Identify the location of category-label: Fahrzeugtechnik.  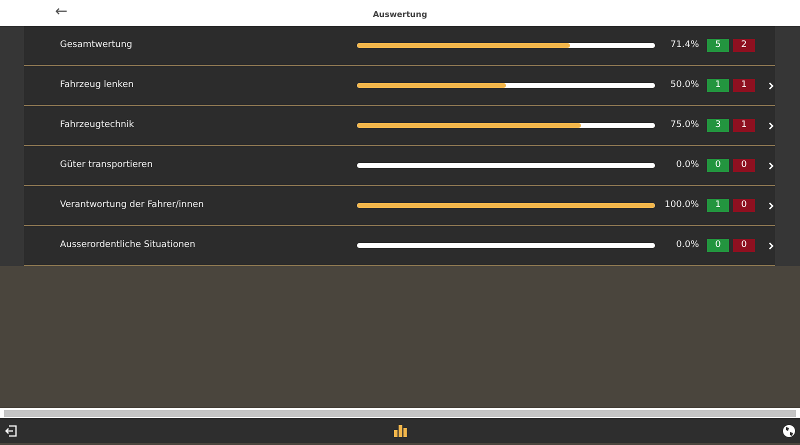
(97, 125).